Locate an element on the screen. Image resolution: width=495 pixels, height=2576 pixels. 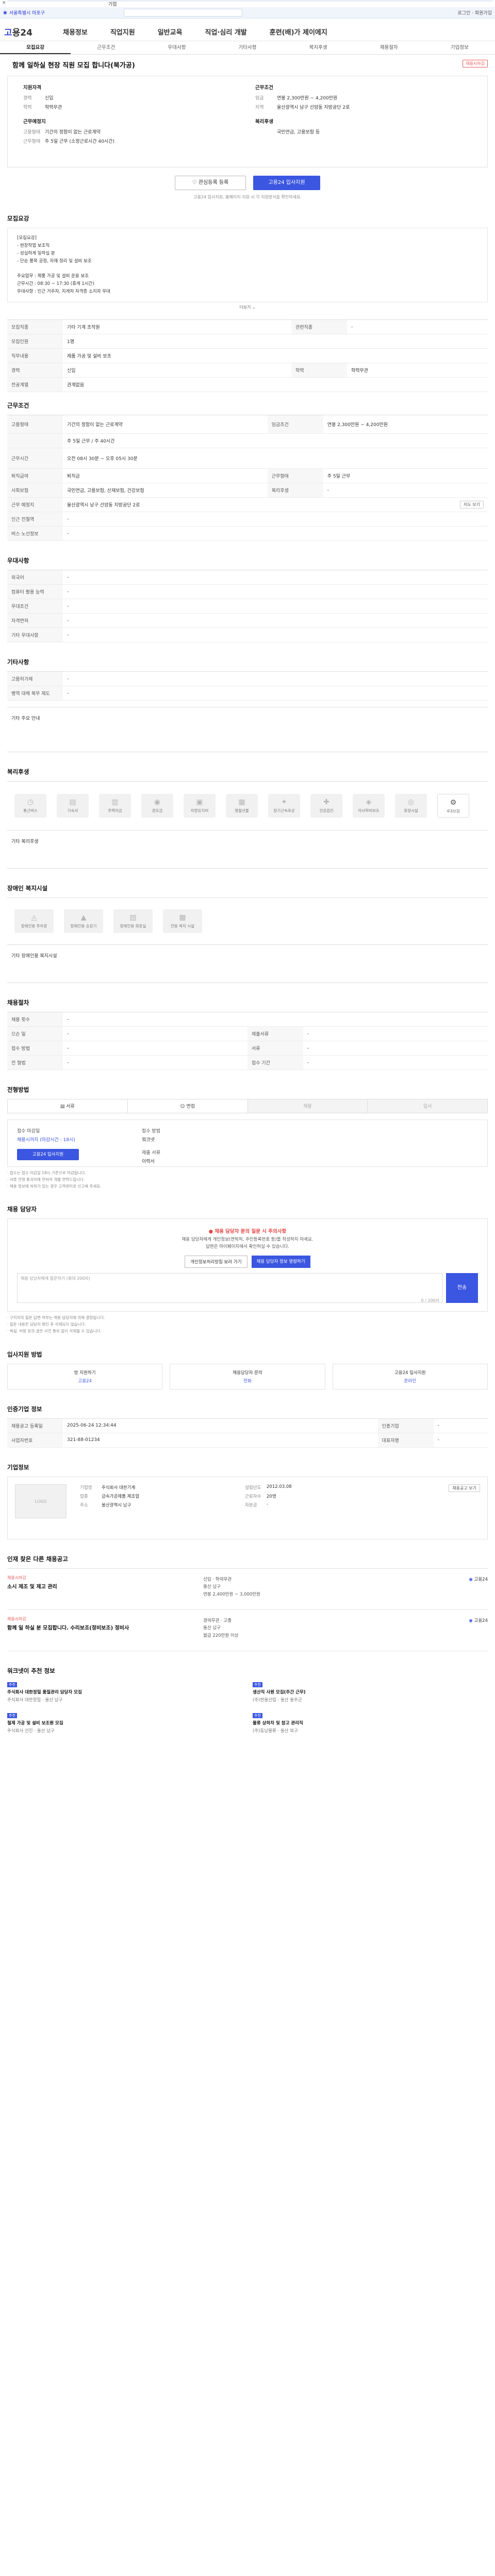
table-value: 1명 is located at coordinates (276, 341).